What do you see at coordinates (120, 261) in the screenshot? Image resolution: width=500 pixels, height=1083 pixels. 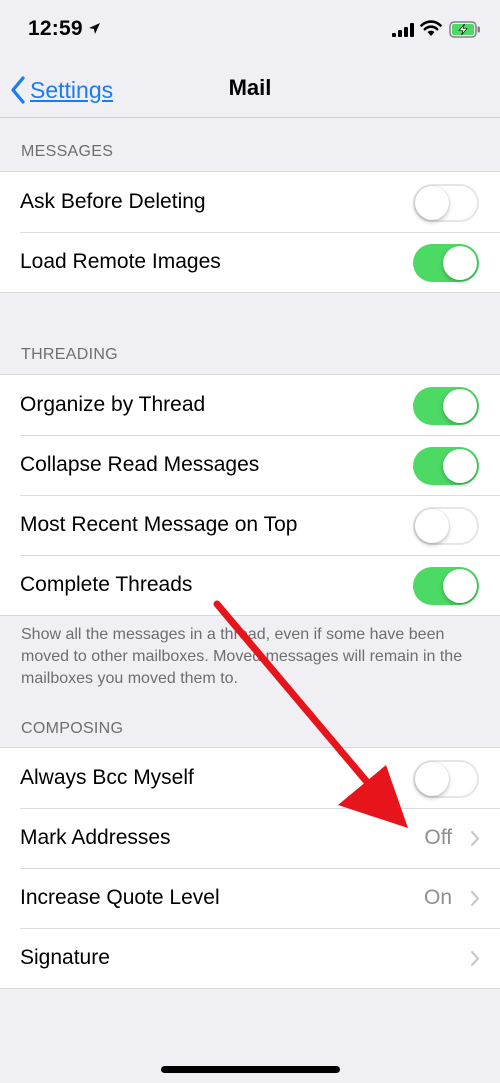 I see `row-label: Load Remote Images` at bounding box center [120, 261].